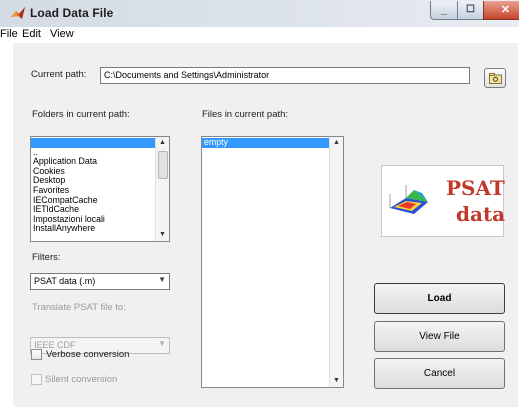  Describe the element at coordinates (81, 379) in the screenshot. I see `silent-label: Silent conversion` at that location.